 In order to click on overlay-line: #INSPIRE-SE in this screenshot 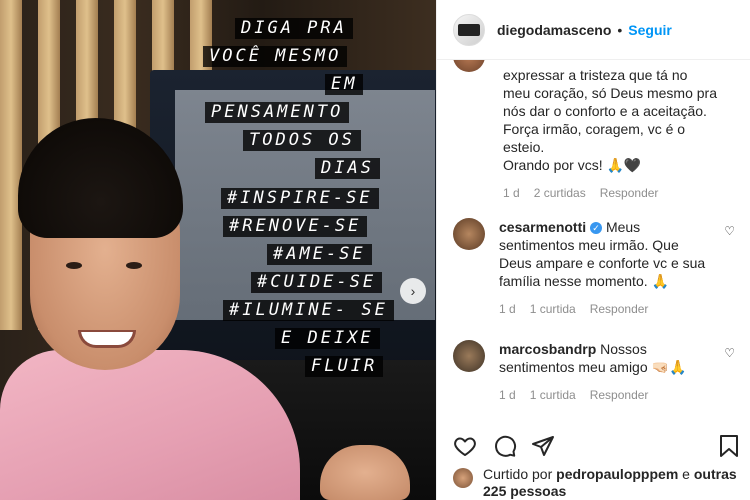, I will do `click(300, 198)`.